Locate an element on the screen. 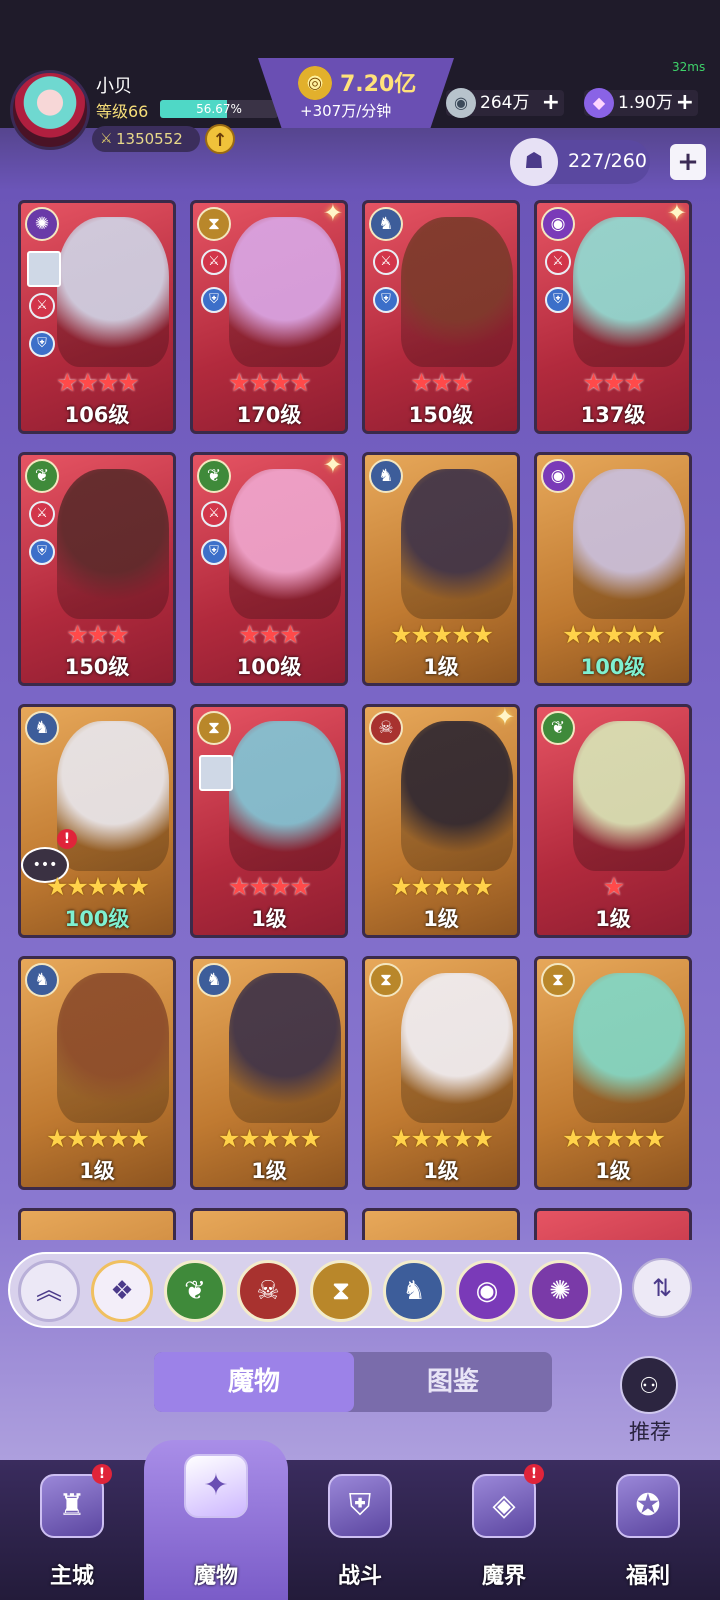 The width and height of the screenshot is (720, 1600). nav-item-3: ◈! 魔界 is located at coordinates (504, 1530).